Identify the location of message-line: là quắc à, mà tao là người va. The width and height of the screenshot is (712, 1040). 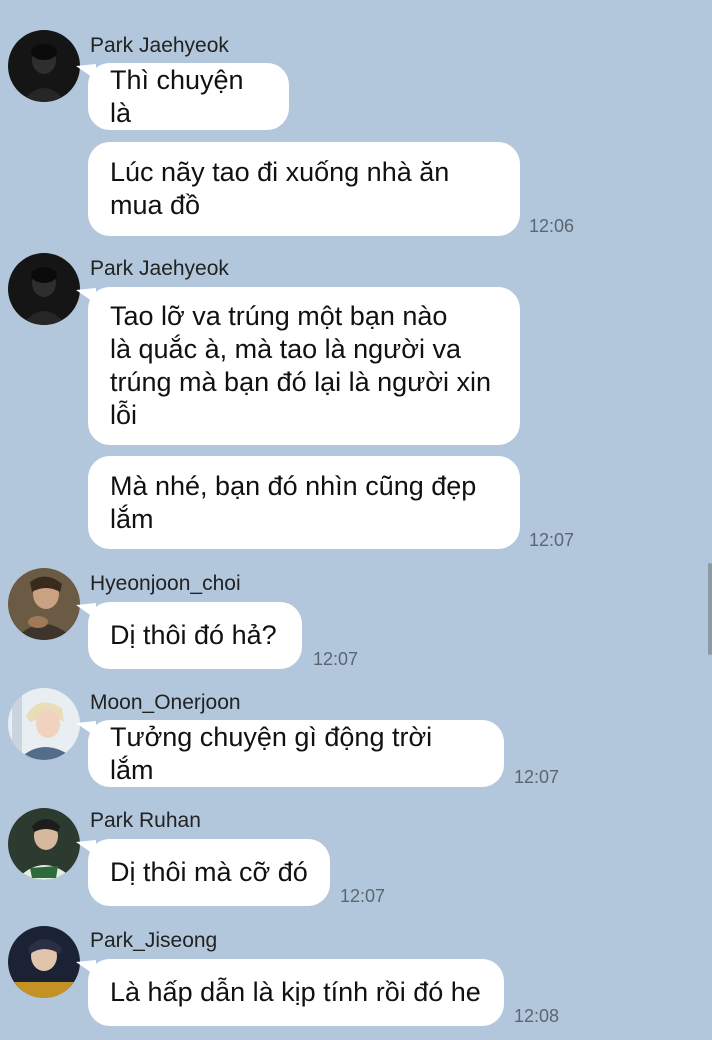
(285, 349).